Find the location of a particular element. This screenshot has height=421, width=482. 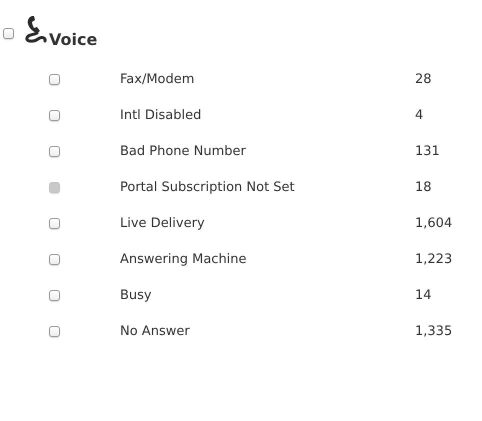

item-count: 1,223 is located at coordinates (434, 259).